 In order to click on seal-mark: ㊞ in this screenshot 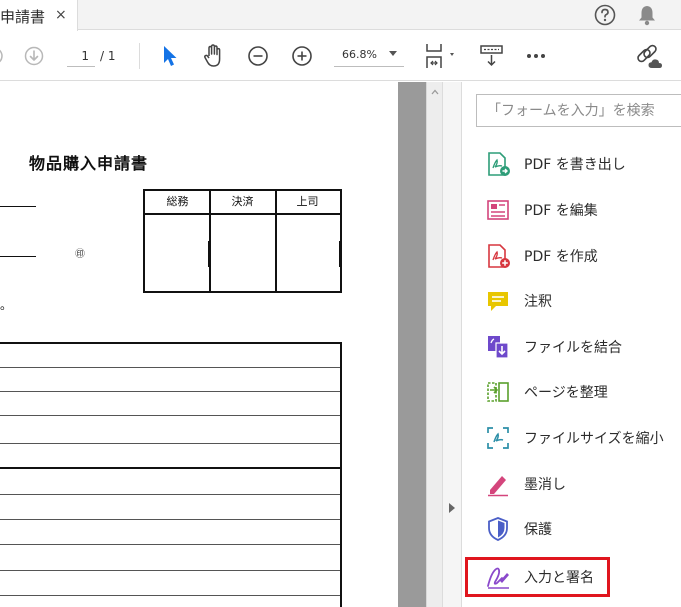, I will do `click(80, 254)`.